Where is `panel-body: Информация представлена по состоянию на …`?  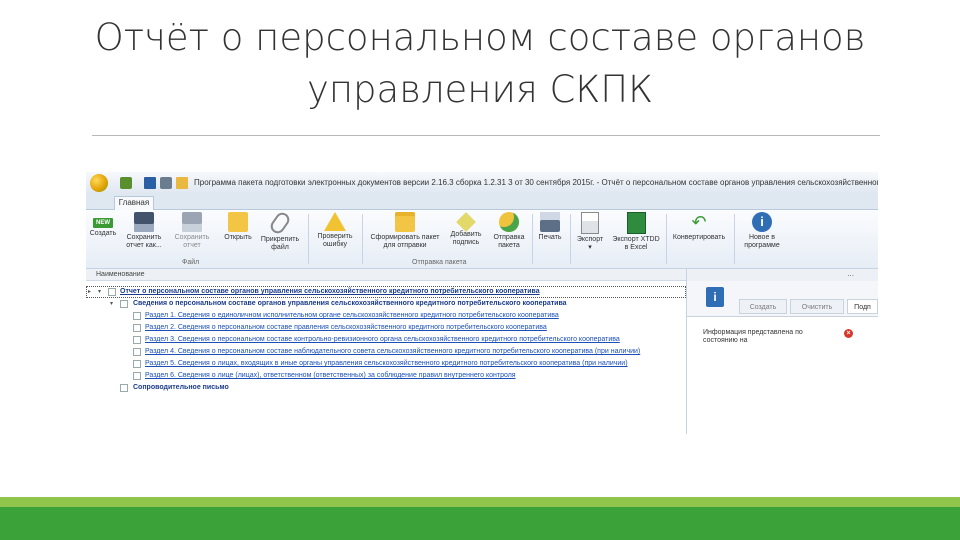
panel-body: Информация представлена по состоянию на … is located at coordinates (782, 375).